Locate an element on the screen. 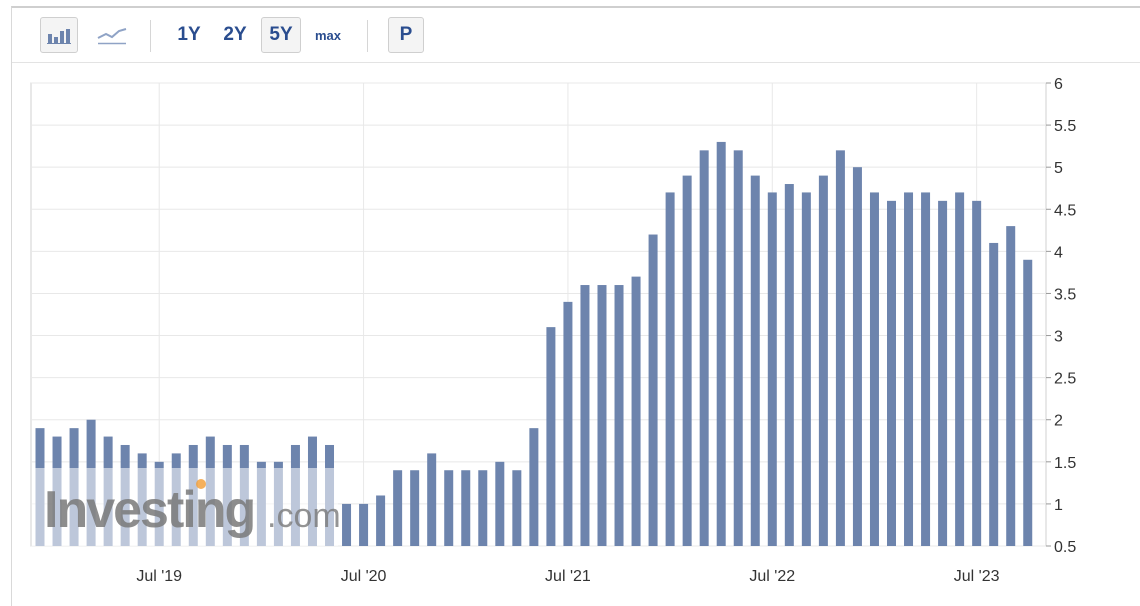 This screenshot has width=1140, height=606. data-bar: Oct '23: 3.9 is located at coordinates (1028, 402).